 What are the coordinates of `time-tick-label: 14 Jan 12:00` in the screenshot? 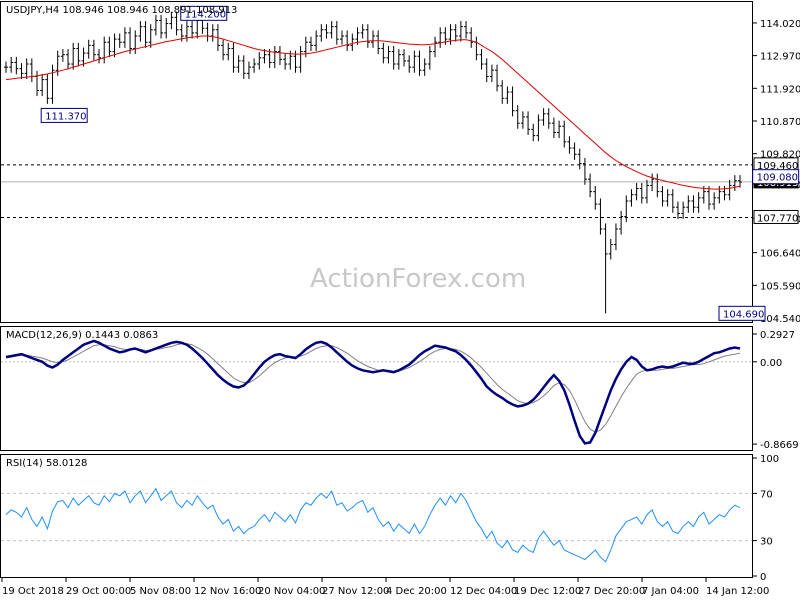 It's located at (737, 591).